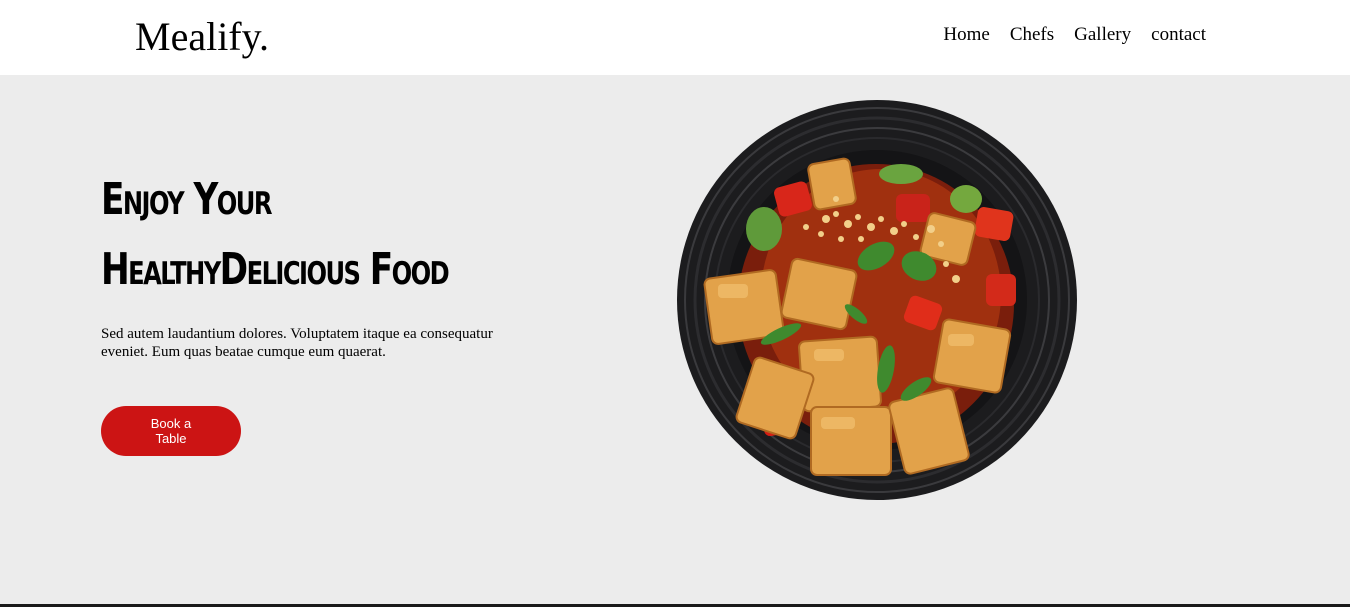 The height and width of the screenshot is (607, 1350). Describe the element at coordinates (186, 199) in the screenshot. I see `hero-headline-line-1: Enjoy Your` at that location.